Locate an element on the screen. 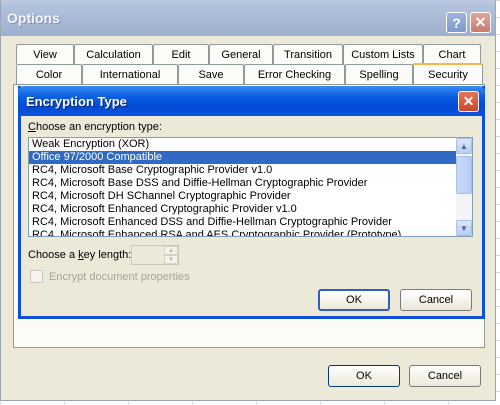 Image resolution: width=500 pixels, height=405 pixels. tab-transition: Transition is located at coordinates (308, 54).